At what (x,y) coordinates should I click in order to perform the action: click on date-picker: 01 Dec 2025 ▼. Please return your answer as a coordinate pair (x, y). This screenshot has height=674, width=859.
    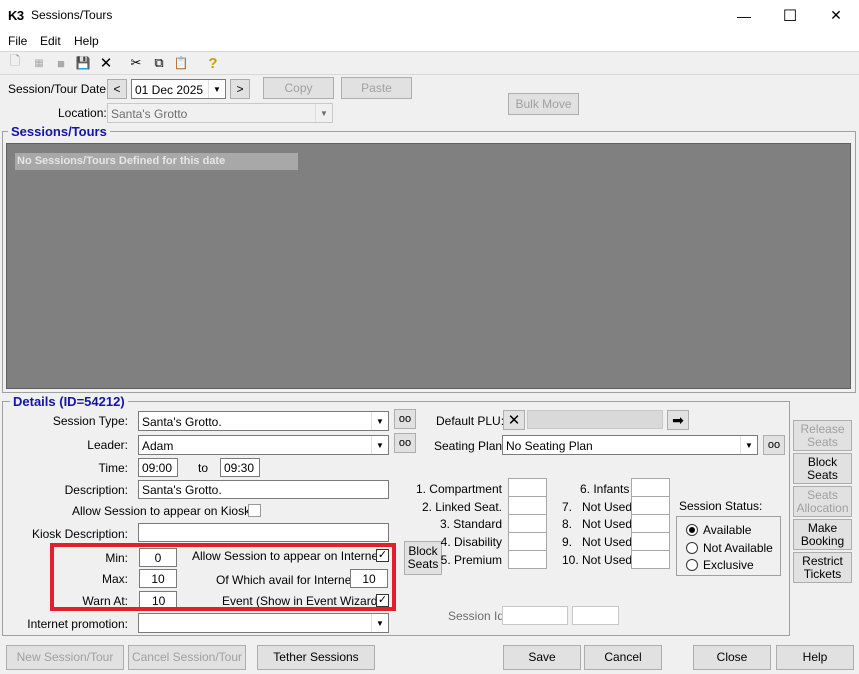
    Looking at the image, I should click on (178, 89).